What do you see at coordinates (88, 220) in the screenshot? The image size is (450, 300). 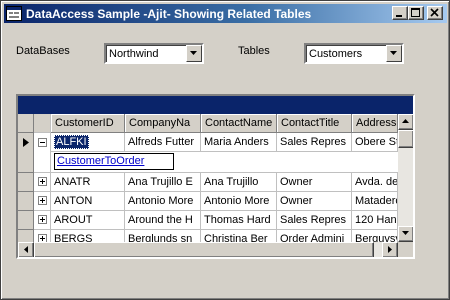 I see `table-cell: AROUT` at bounding box center [88, 220].